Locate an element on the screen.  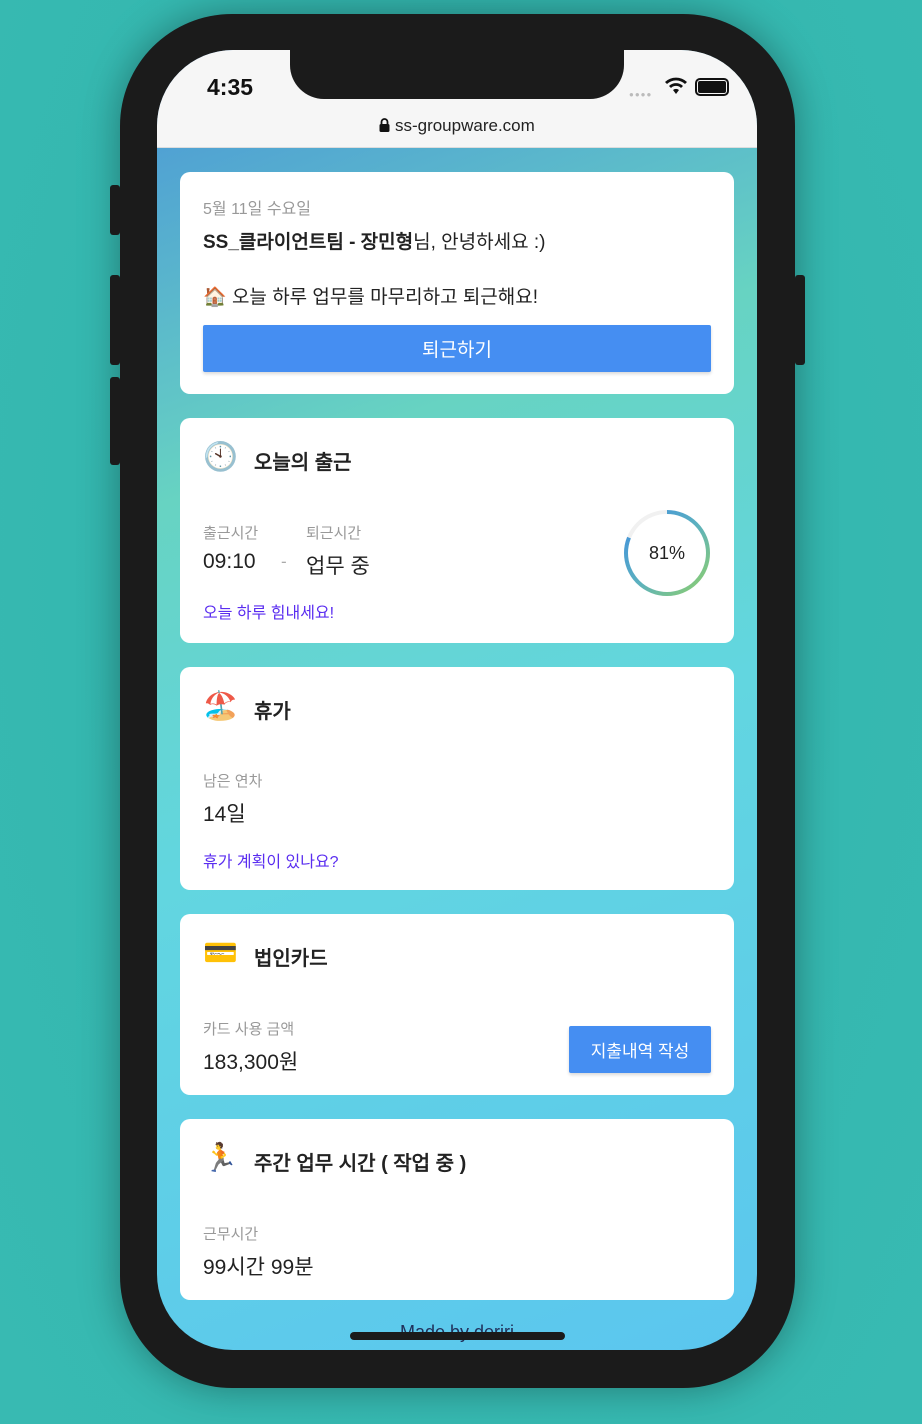
progress-label: 81% is located at coordinates (667, 553).